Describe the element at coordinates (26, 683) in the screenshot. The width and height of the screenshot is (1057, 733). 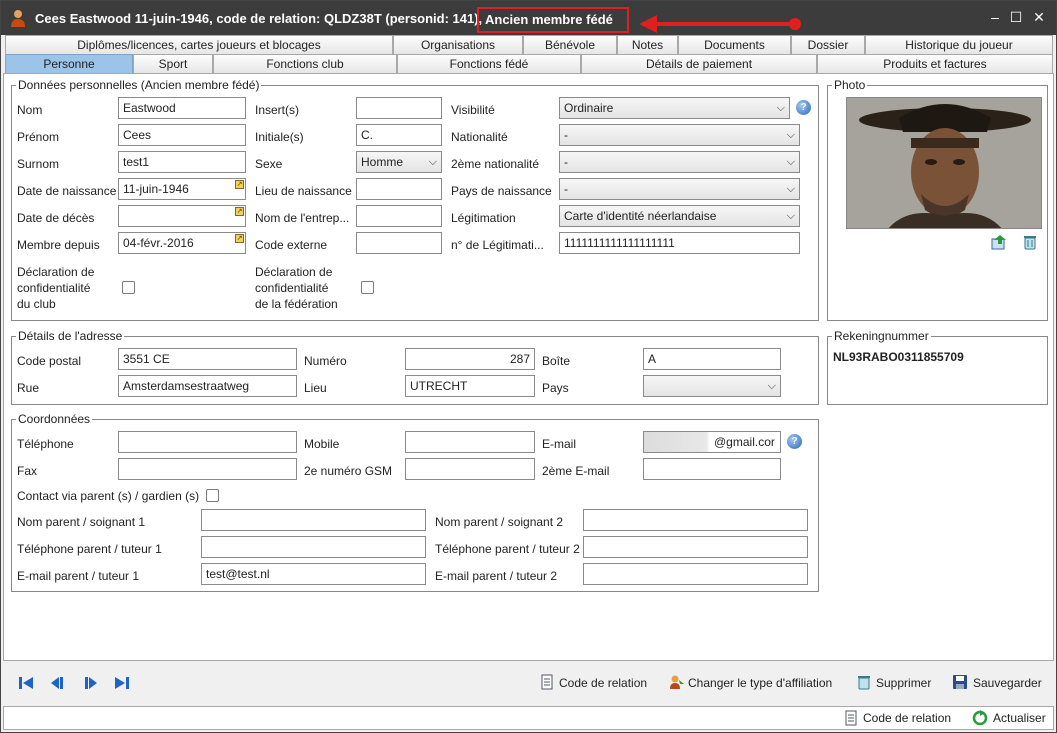
I see `first-record-icon` at that location.